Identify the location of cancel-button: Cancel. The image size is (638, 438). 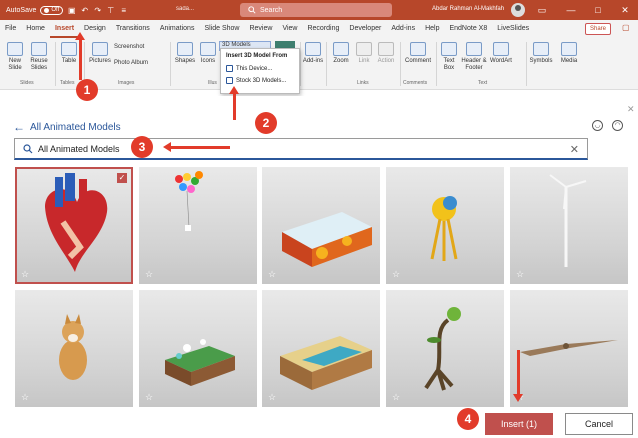
(599, 424).